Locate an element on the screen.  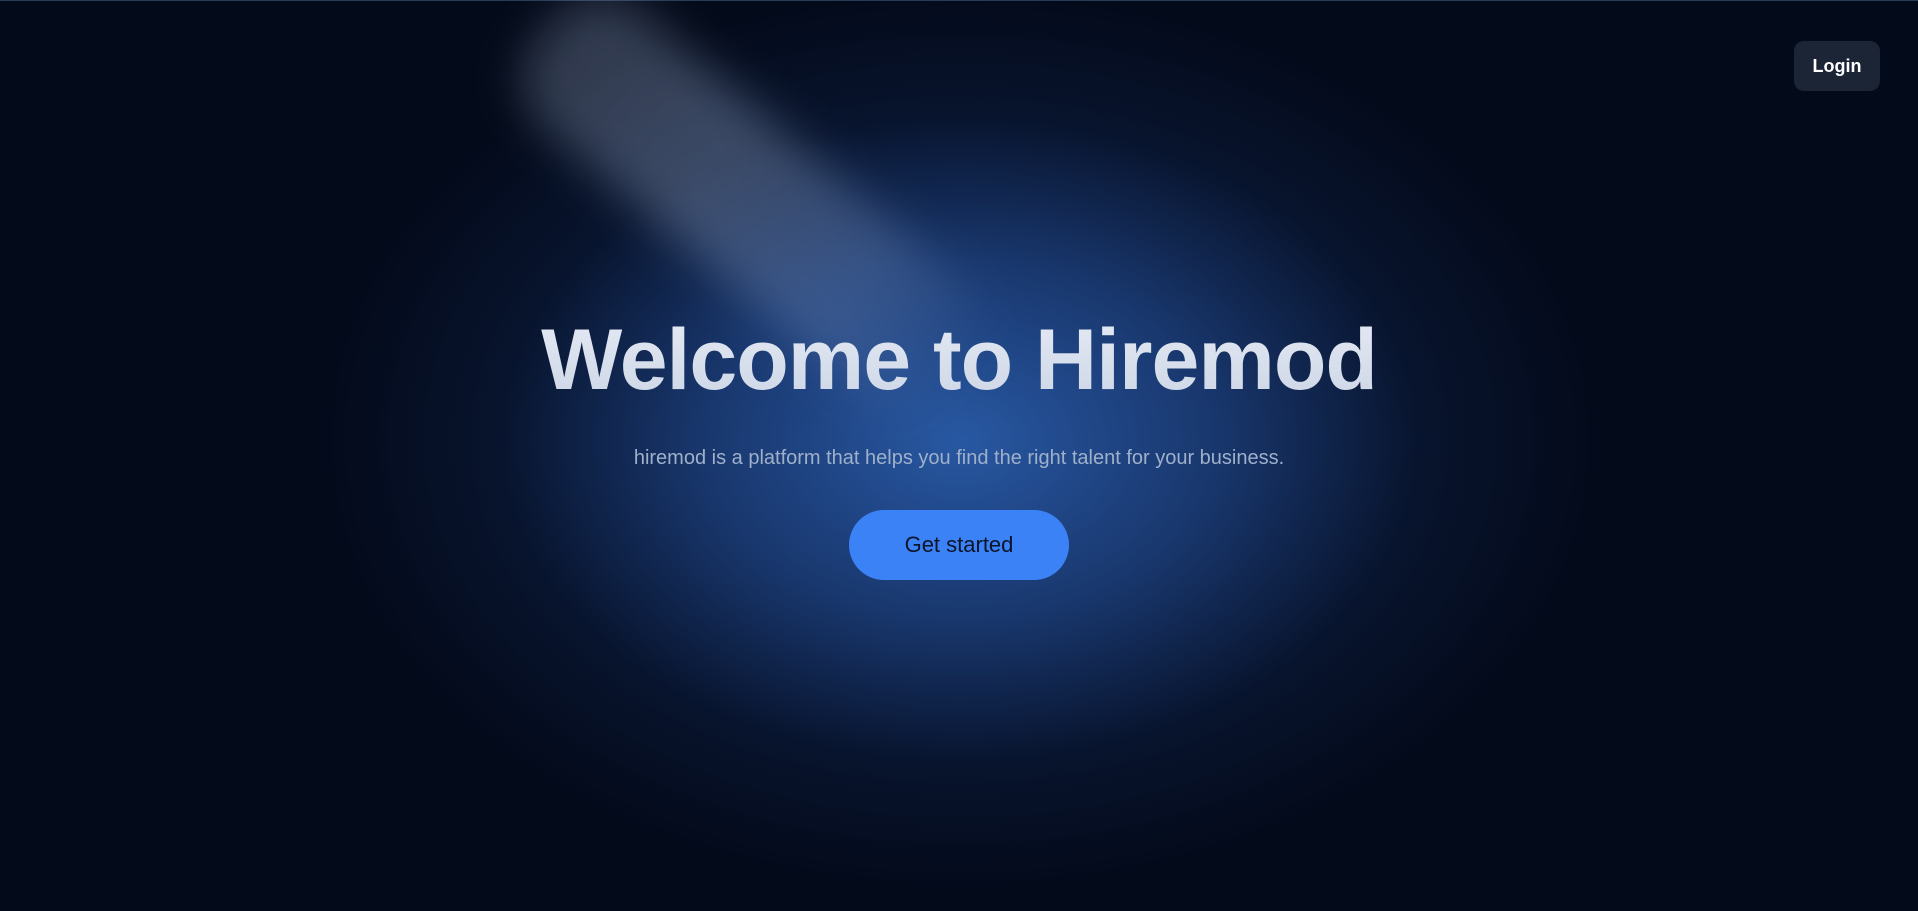
hero-title: Welcome to Hiremod is located at coordinates (959, 360).